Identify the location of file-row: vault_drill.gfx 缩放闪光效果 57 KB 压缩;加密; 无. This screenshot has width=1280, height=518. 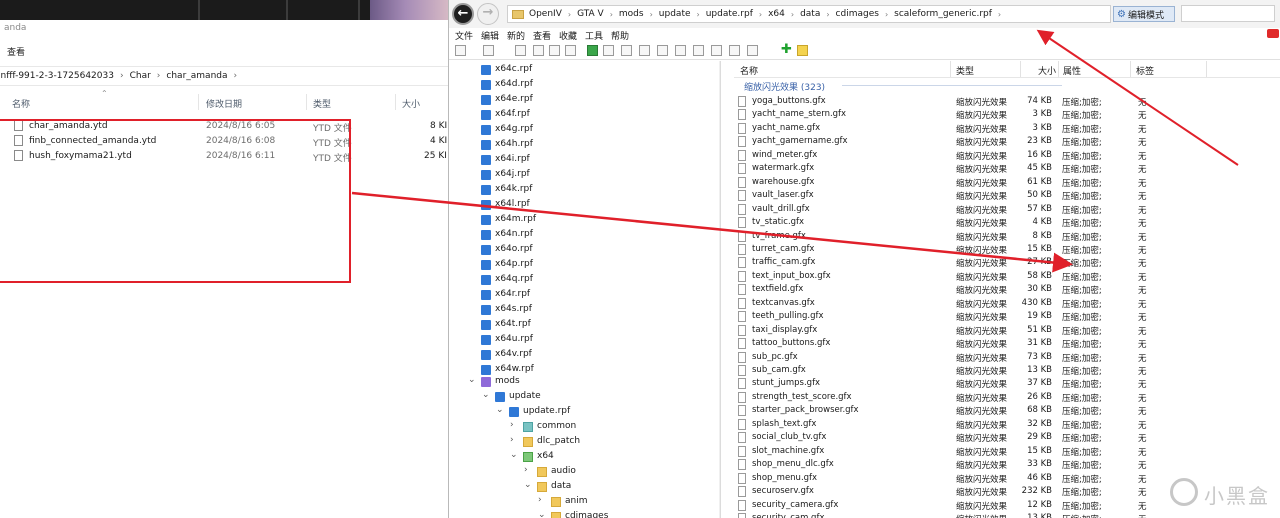
(1007, 209).